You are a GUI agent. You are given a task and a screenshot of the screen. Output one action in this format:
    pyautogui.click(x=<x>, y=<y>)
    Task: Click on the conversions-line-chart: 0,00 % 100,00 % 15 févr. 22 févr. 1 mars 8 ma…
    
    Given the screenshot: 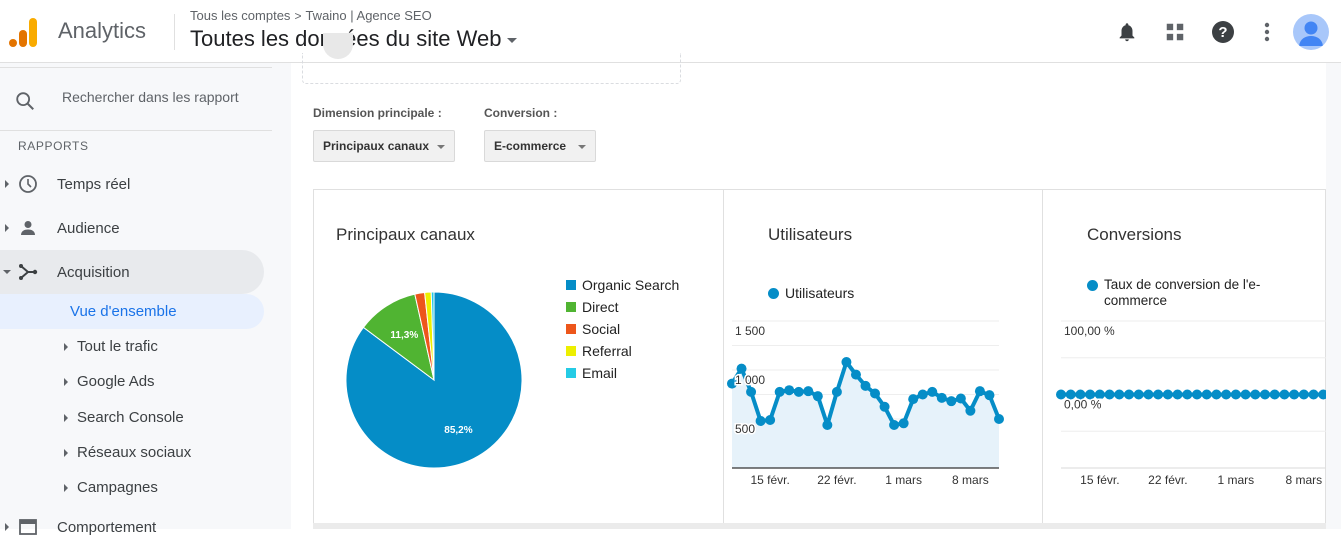 What is the action you would take?
    pyautogui.click(x=1191, y=403)
    